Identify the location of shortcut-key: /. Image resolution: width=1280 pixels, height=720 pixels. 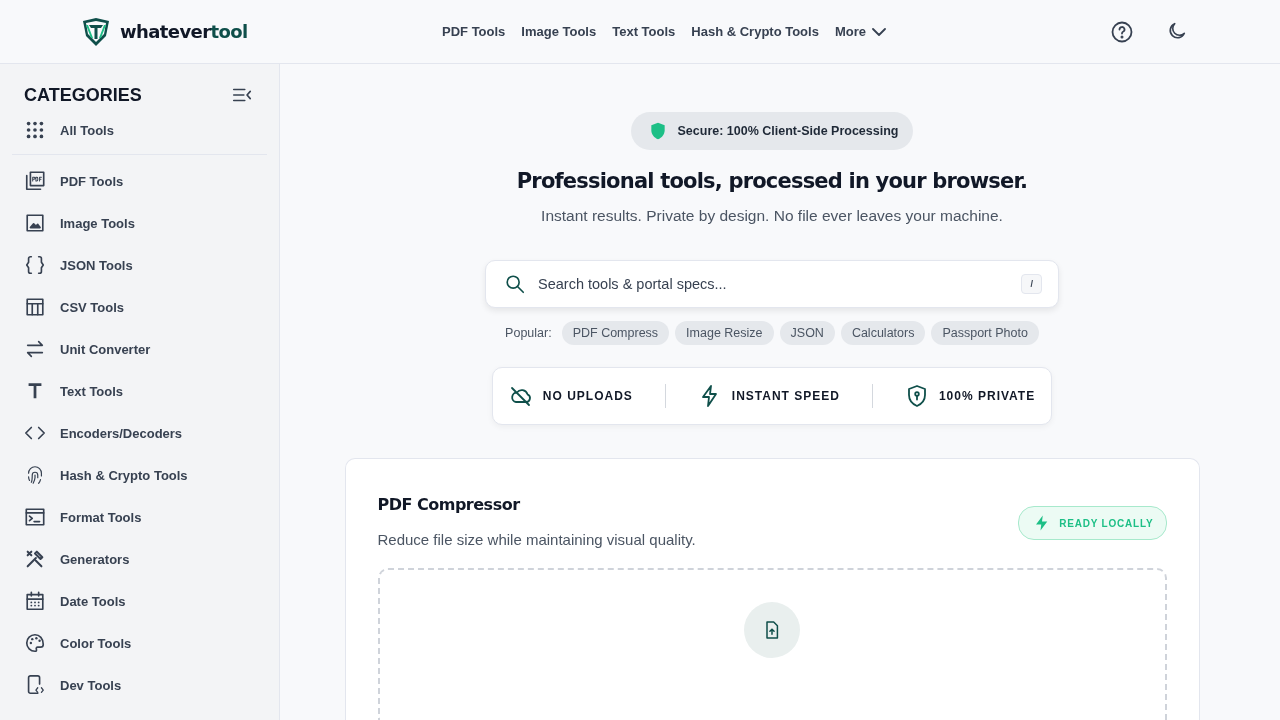
(1031, 284).